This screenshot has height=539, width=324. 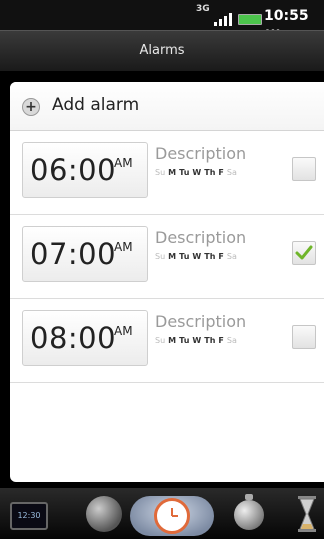 I want to click on tab-world-clock, so click(x=104, y=515).